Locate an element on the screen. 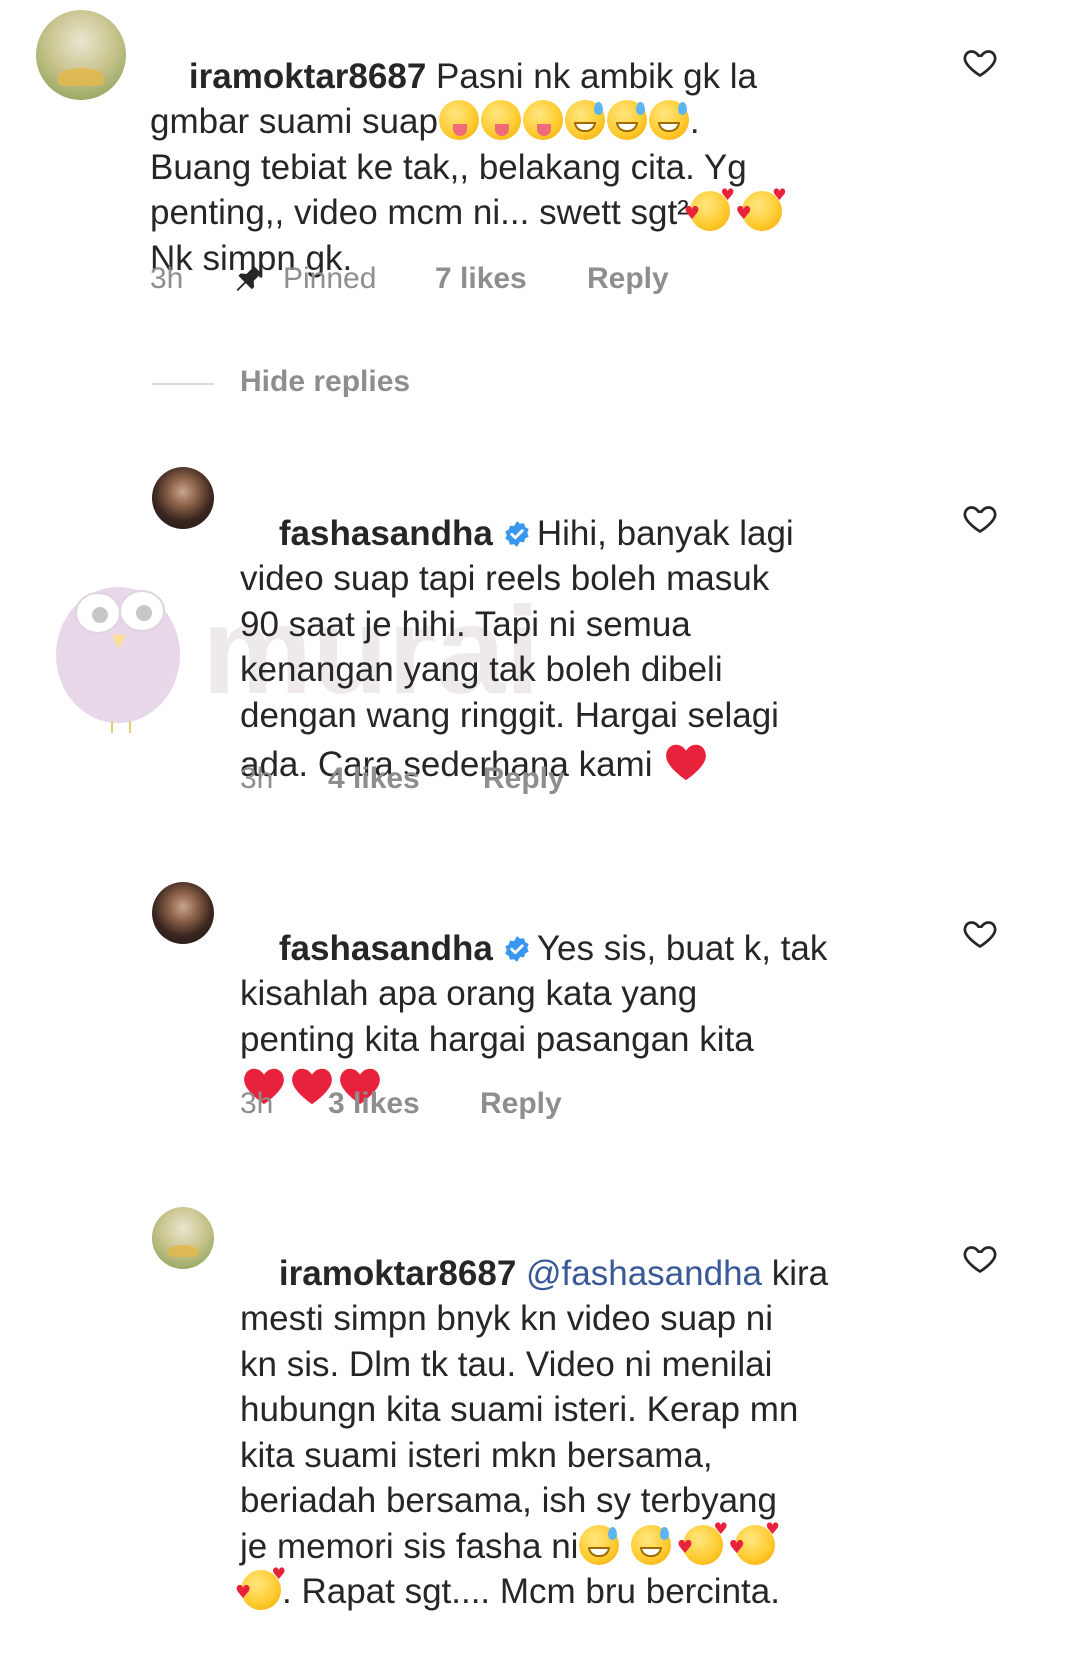 Image resolution: width=1080 pixels, height=1660 pixels. reply-line: je memori sis fasha ni is located at coordinates (409, 1546).